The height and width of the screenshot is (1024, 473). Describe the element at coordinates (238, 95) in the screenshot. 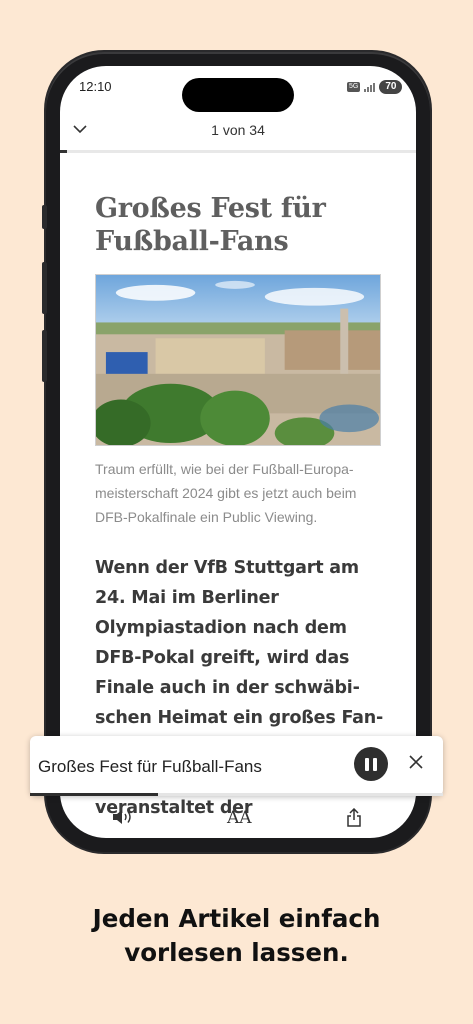

I see `dynamic-island` at that location.